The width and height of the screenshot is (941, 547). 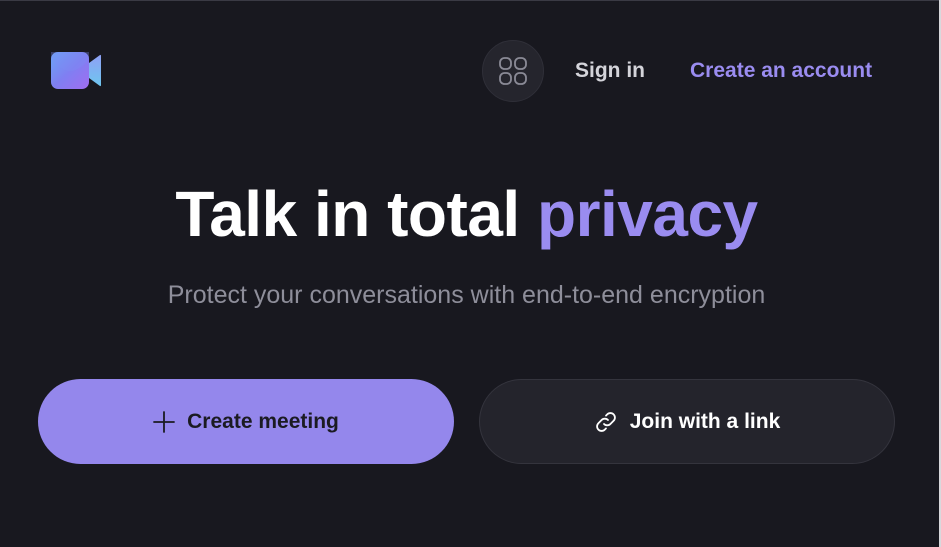 I want to click on create-meeting-button: Create meeting, so click(x=246, y=421).